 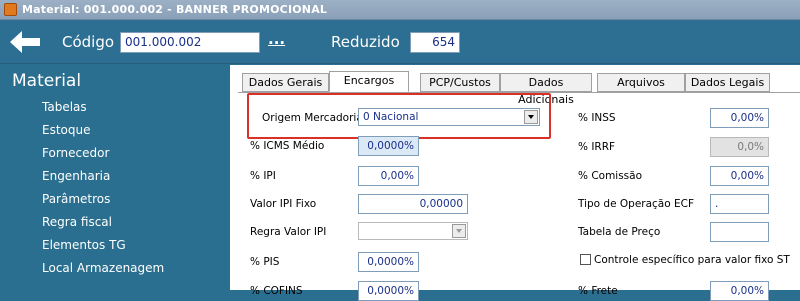 I want to click on sidebar-title: Material, so click(x=47, y=81).